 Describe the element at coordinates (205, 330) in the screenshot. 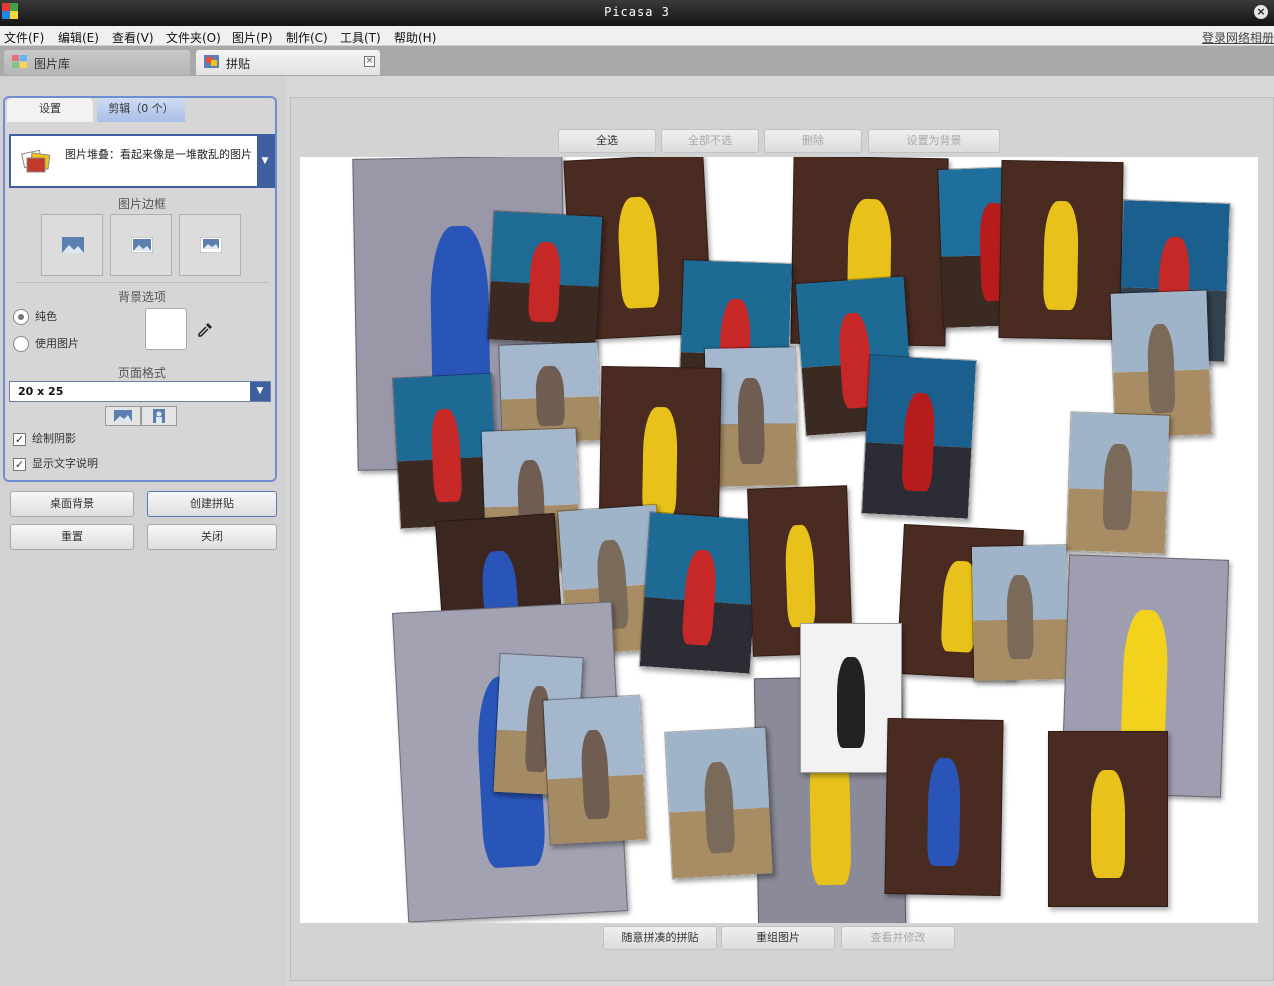

I see `eyedropper-icon` at that location.